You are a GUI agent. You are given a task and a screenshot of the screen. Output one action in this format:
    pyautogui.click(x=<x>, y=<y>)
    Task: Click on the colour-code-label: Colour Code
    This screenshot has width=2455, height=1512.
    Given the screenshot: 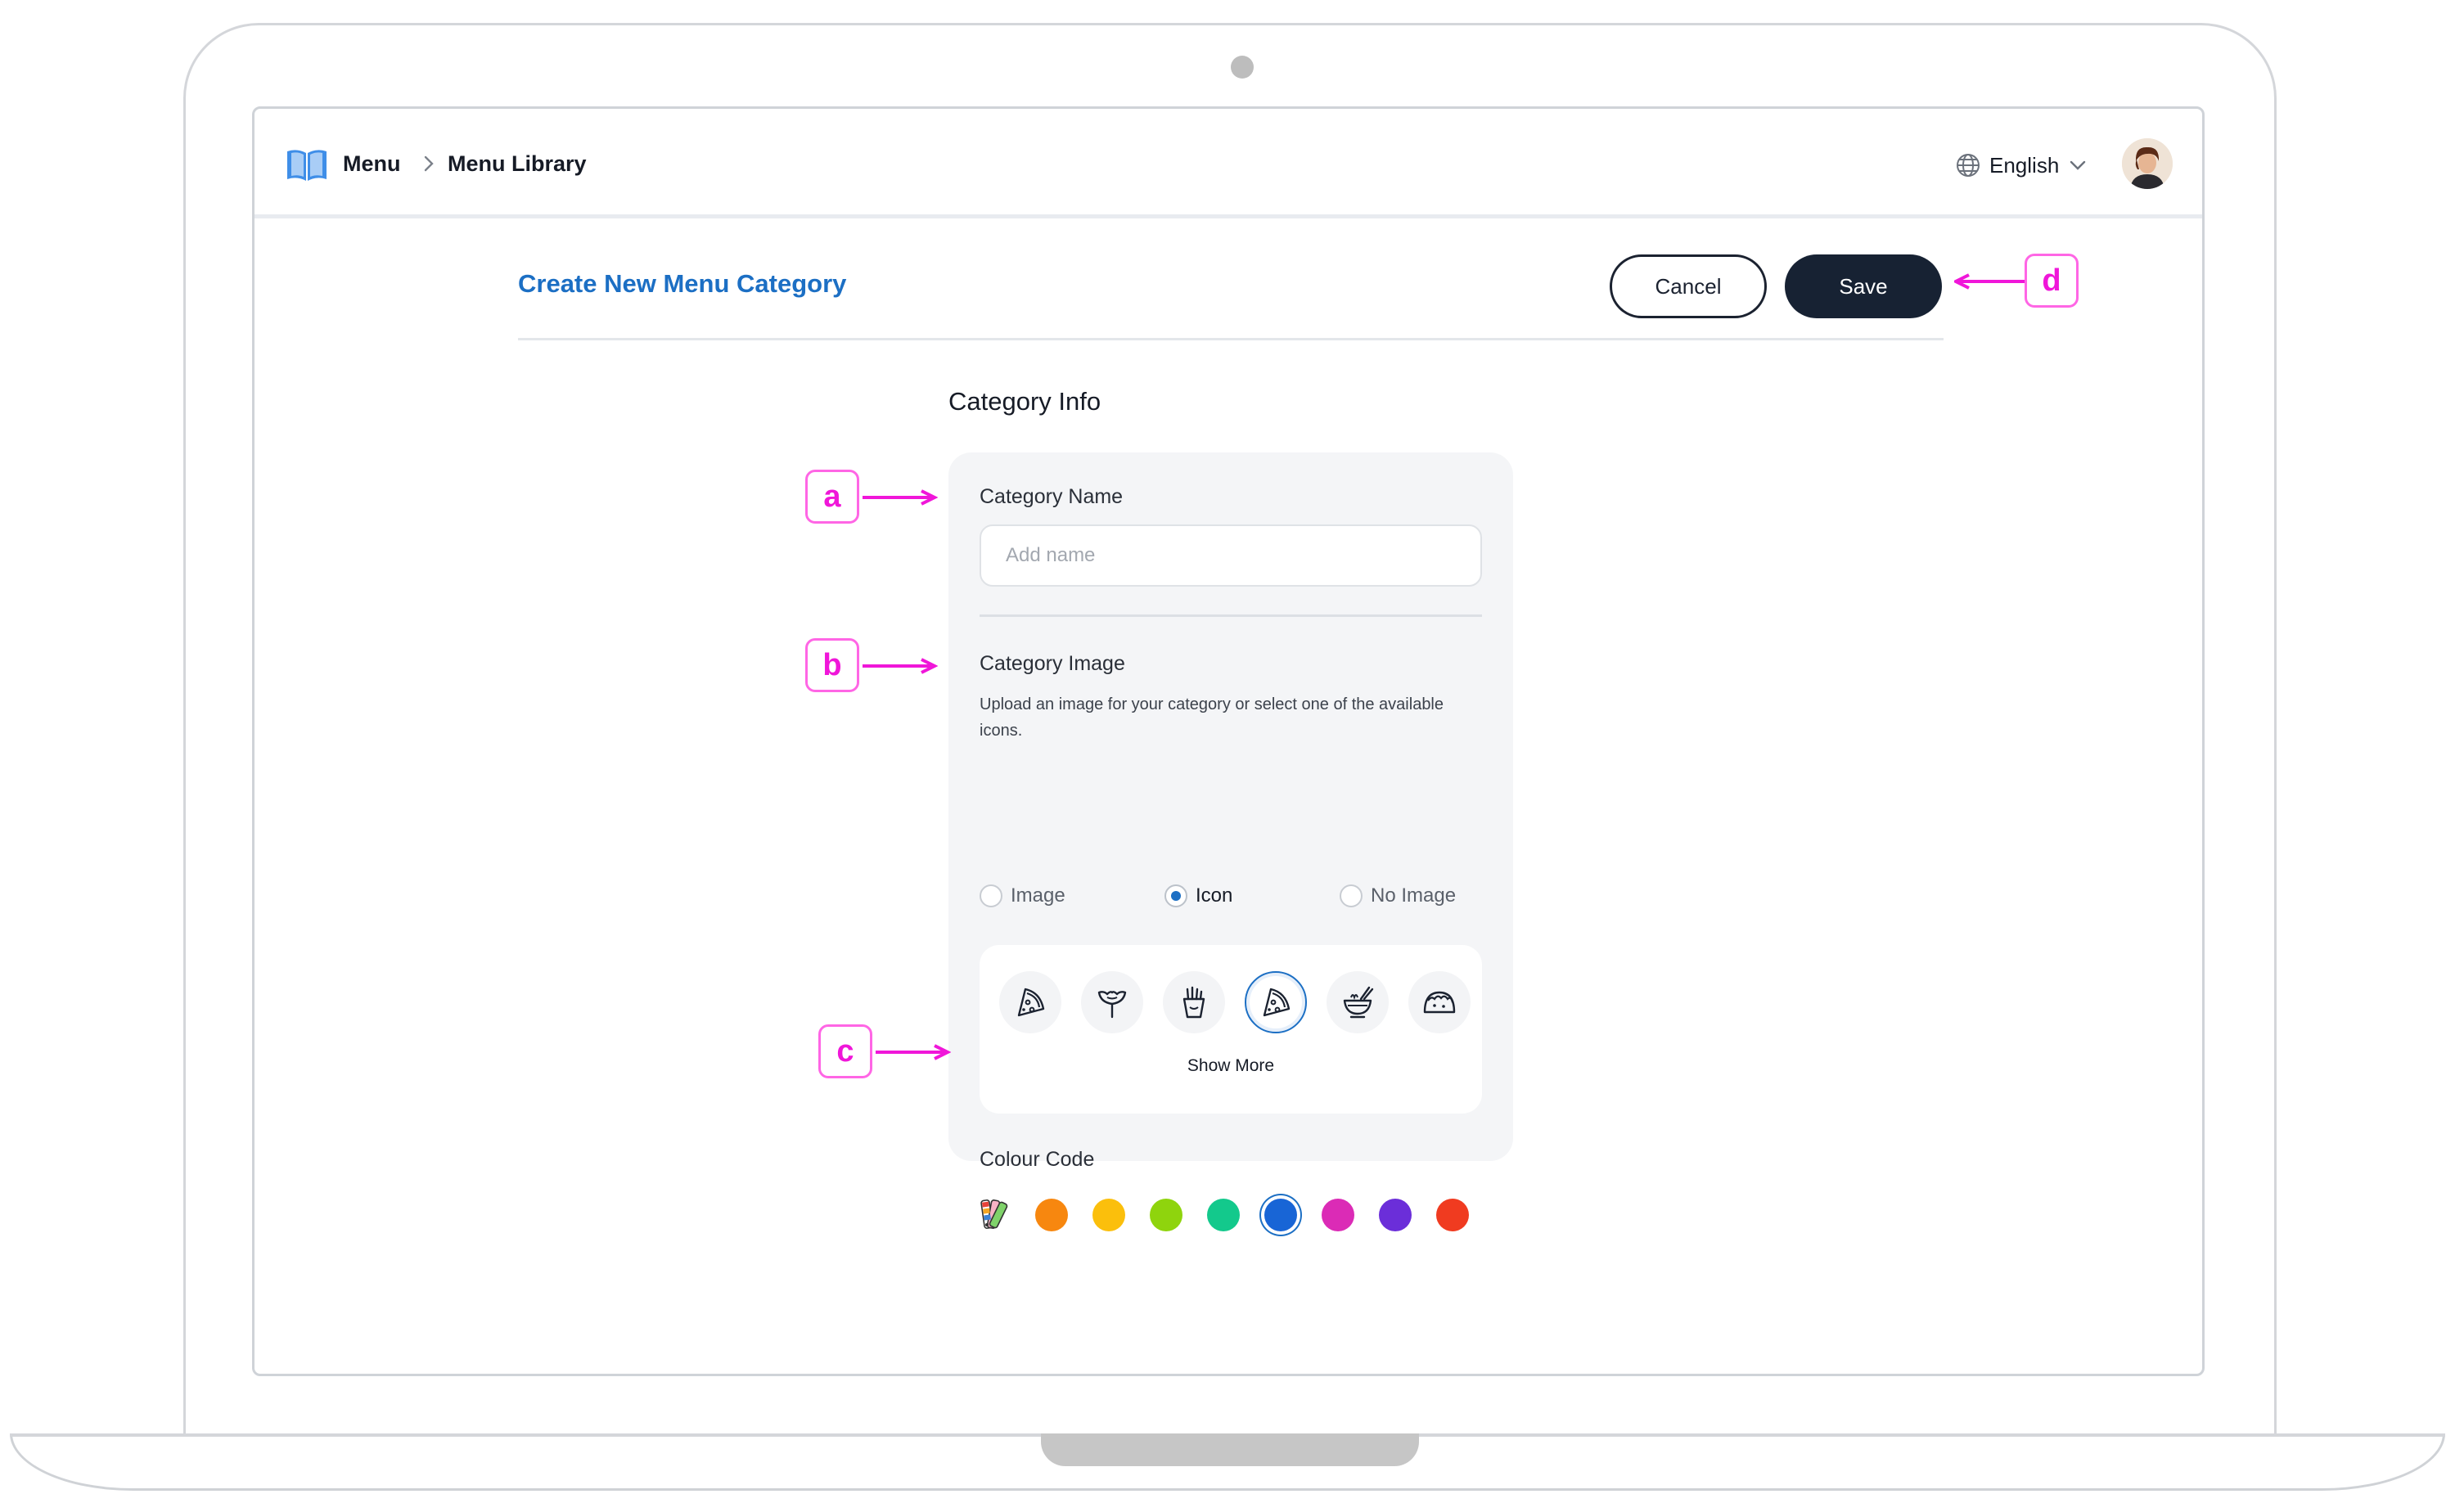 What is the action you would take?
    pyautogui.click(x=1037, y=1160)
    